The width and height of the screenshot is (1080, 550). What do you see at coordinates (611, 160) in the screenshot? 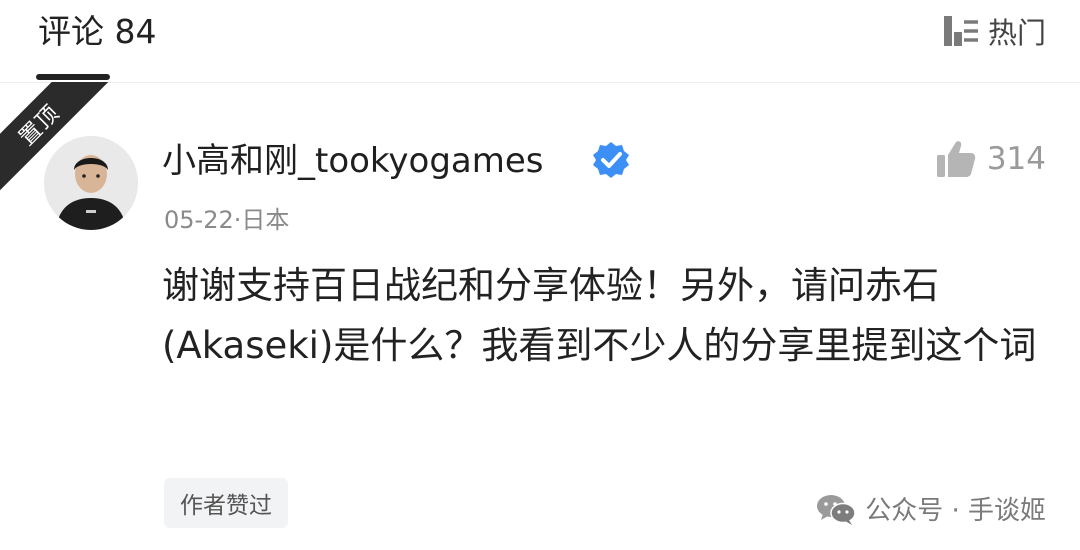
I see `verified-badge-icon` at bounding box center [611, 160].